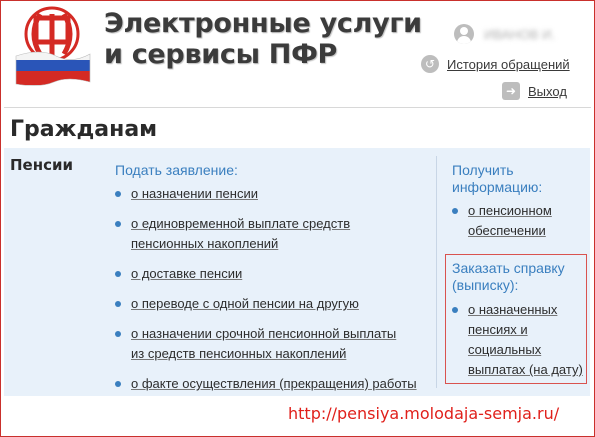 The height and width of the screenshot is (437, 595). I want to click on history-link-row: ↺ История обращений, so click(495, 64).